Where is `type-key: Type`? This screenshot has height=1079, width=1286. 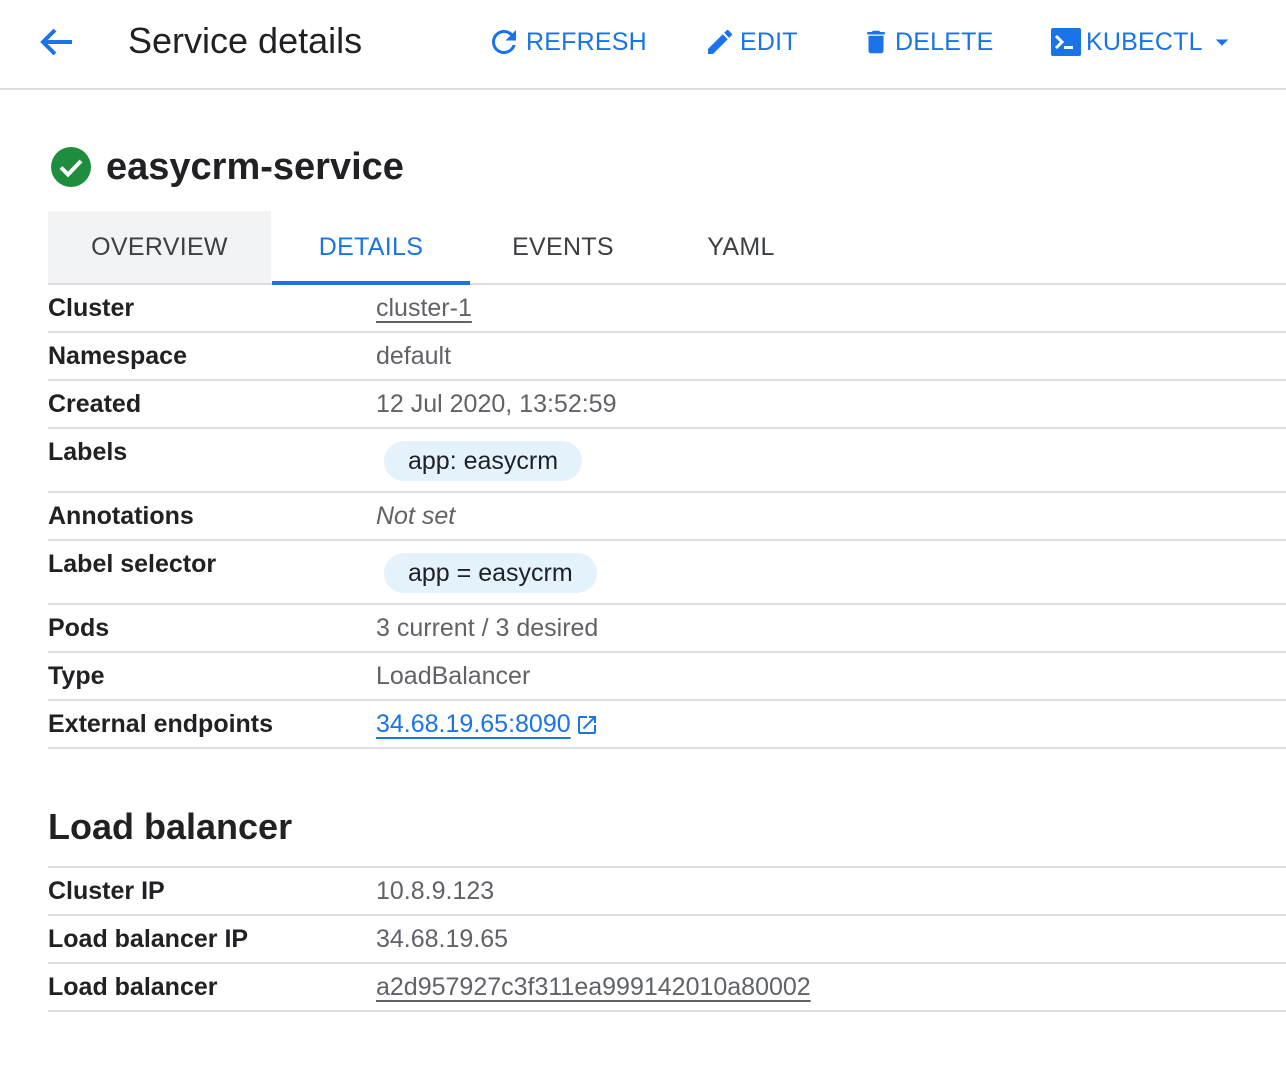 type-key: Type is located at coordinates (76, 676).